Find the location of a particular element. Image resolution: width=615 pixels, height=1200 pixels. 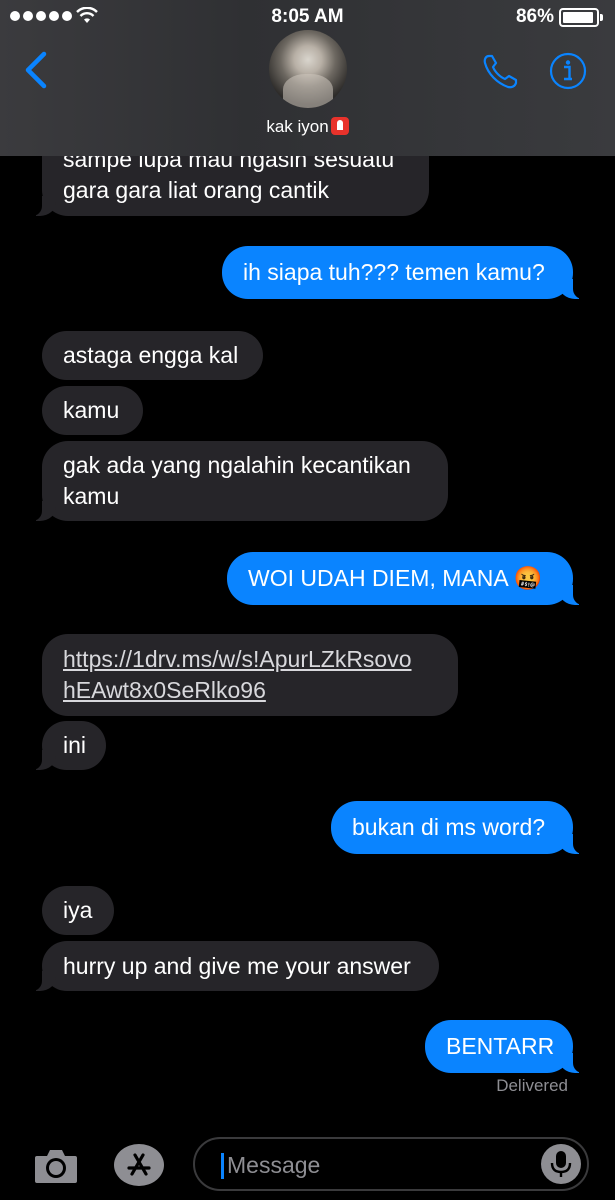

message-received: hurry up and give me your answer is located at coordinates (235, 966).